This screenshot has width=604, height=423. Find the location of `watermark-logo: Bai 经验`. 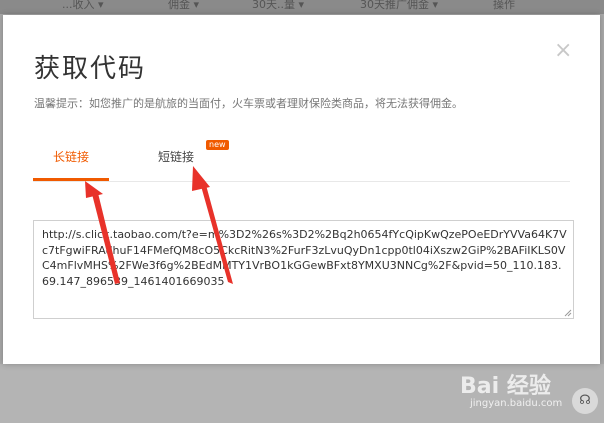

watermark-logo: Bai 经验 is located at coordinates (505, 386).